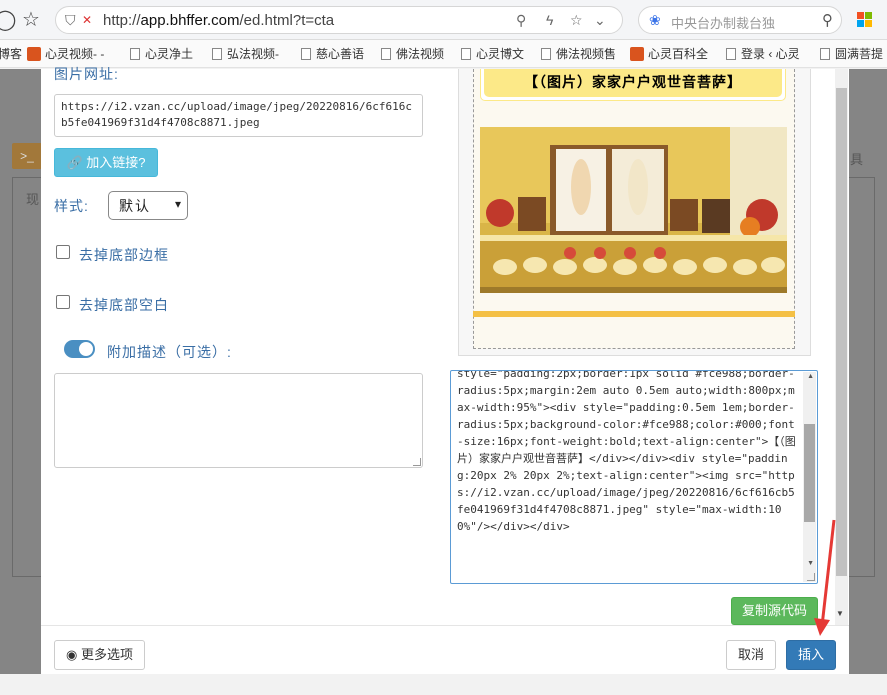  Describe the element at coordinates (86, 74) in the screenshot. I see `image-url-label: 图片网址:` at that location.